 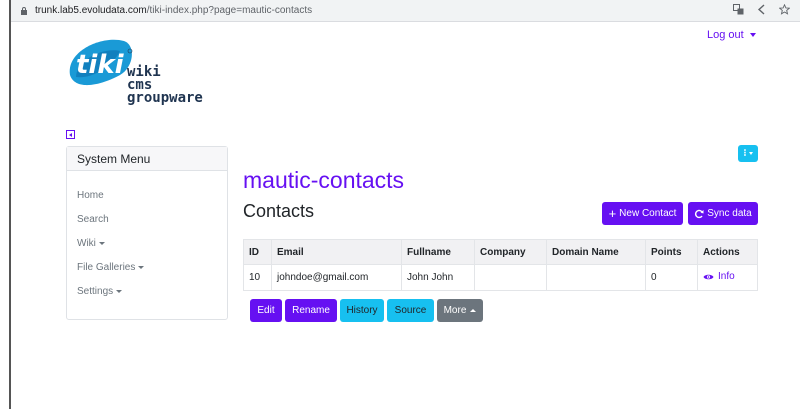 I want to click on sync-icon, so click(x=699, y=213).